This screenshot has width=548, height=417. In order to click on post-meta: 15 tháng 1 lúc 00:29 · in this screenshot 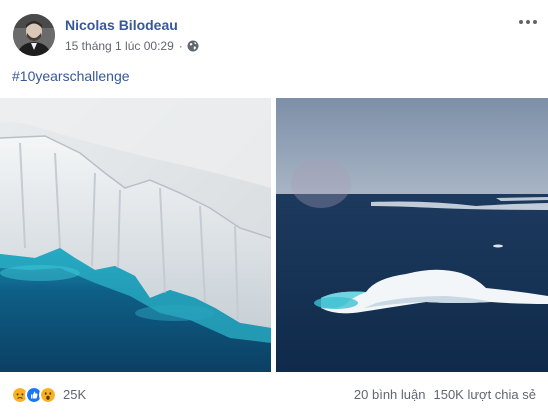, I will do `click(132, 46)`.